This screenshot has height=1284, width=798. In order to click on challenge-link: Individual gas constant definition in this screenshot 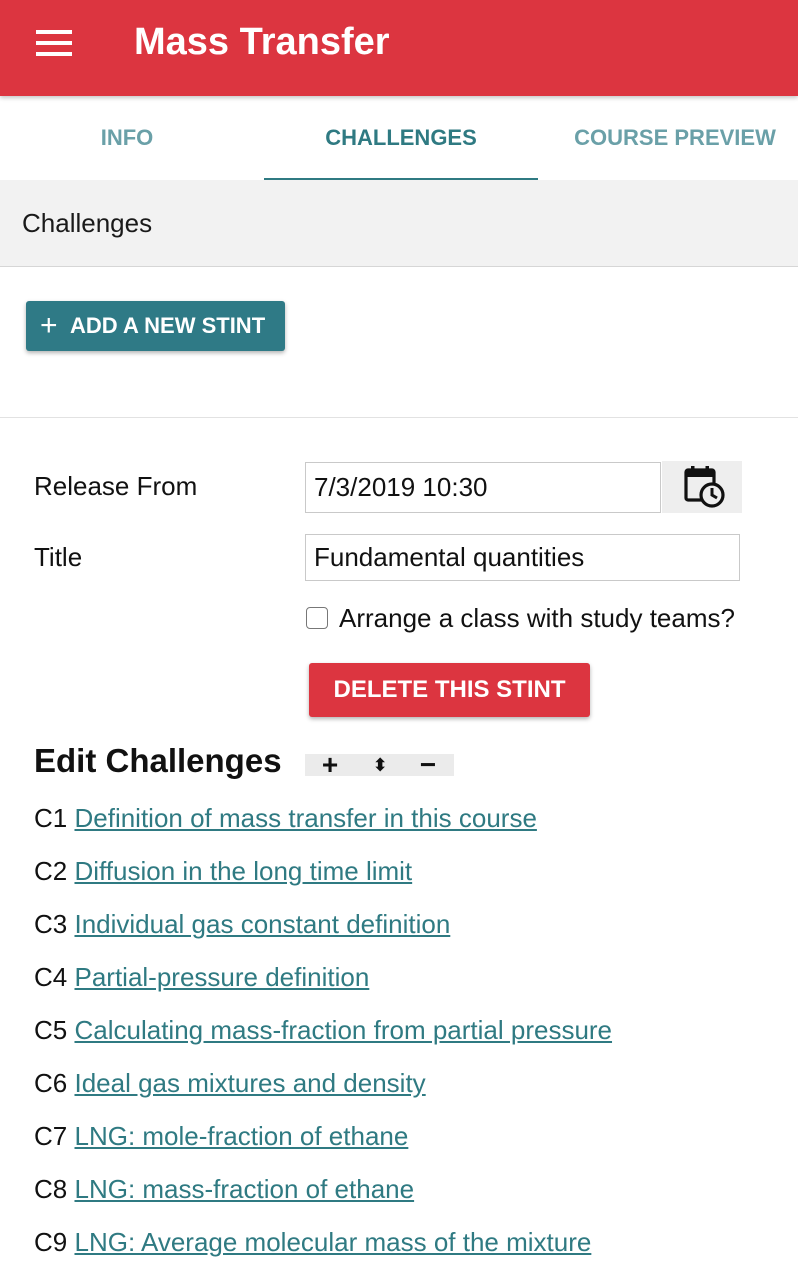, I will do `click(262, 924)`.